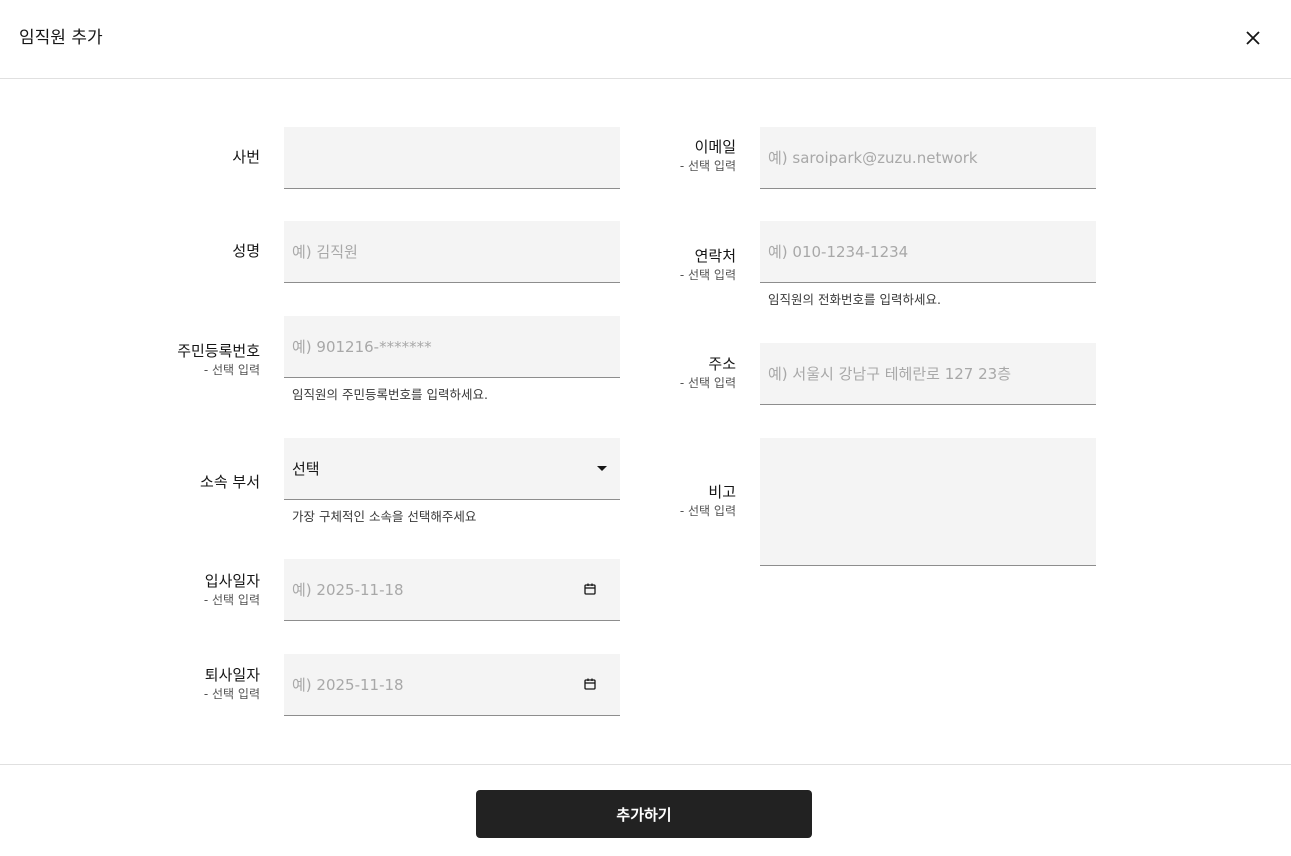 The width and height of the screenshot is (1291, 856). What do you see at coordinates (636, 264) in the screenshot?
I see `phone-label: 연락처 - 선택 입력` at bounding box center [636, 264].